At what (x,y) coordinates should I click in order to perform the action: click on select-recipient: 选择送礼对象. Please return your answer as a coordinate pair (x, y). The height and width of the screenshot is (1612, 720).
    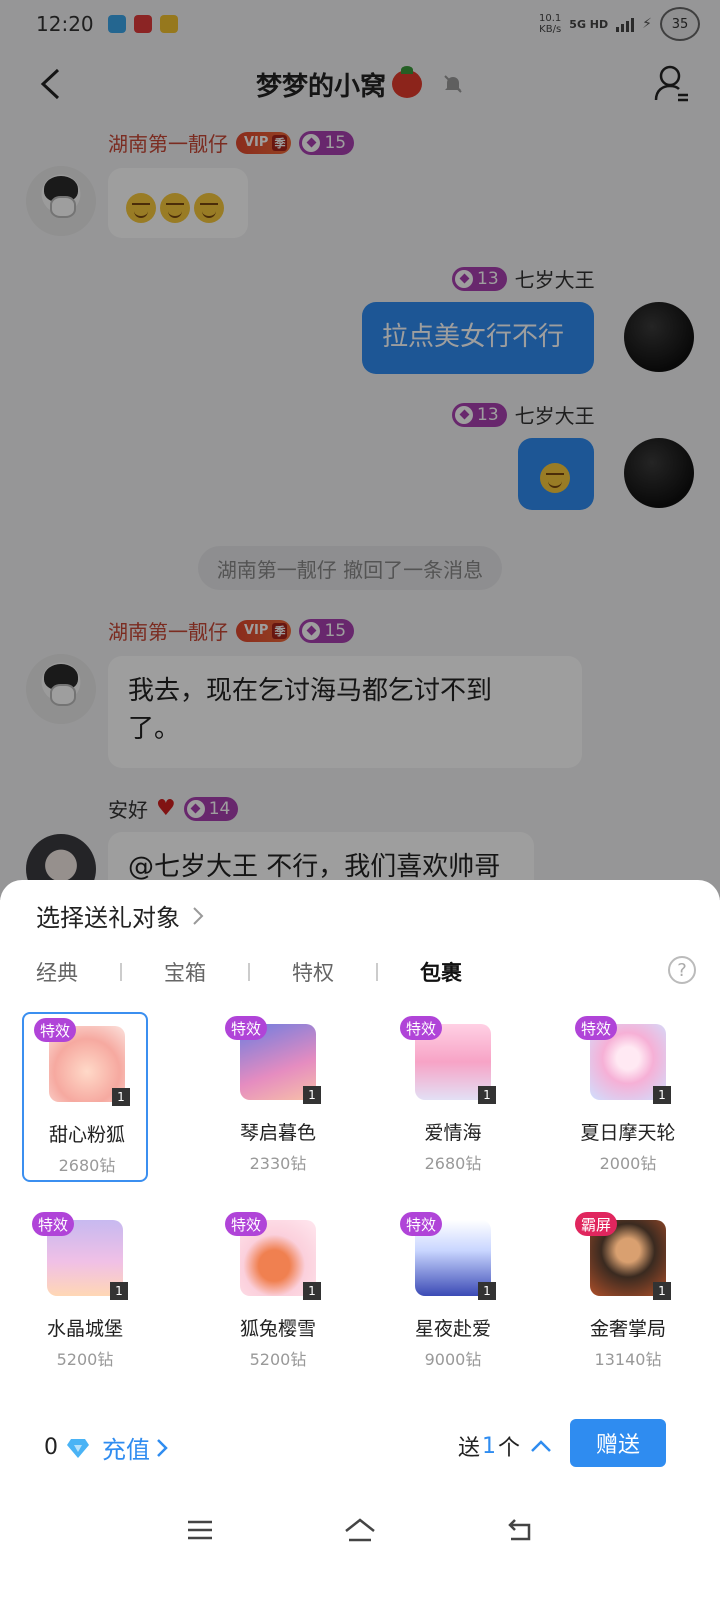
    Looking at the image, I should click on (120, 915).